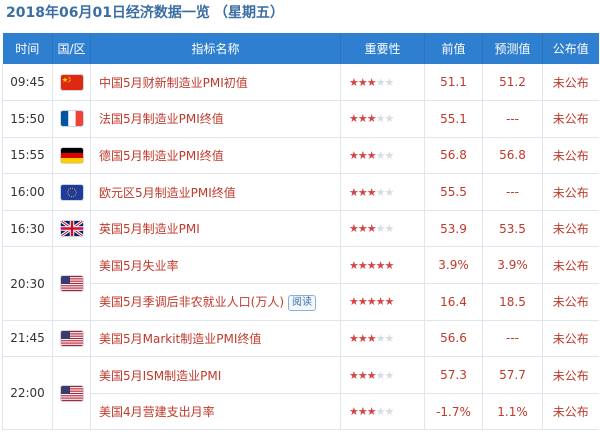 This screenshot has height=435, width=600. What do you see at coordinates (512, 48) in the screenshot?
I see `column-header-forecast: 预测值` at bounding box center [512, 48].